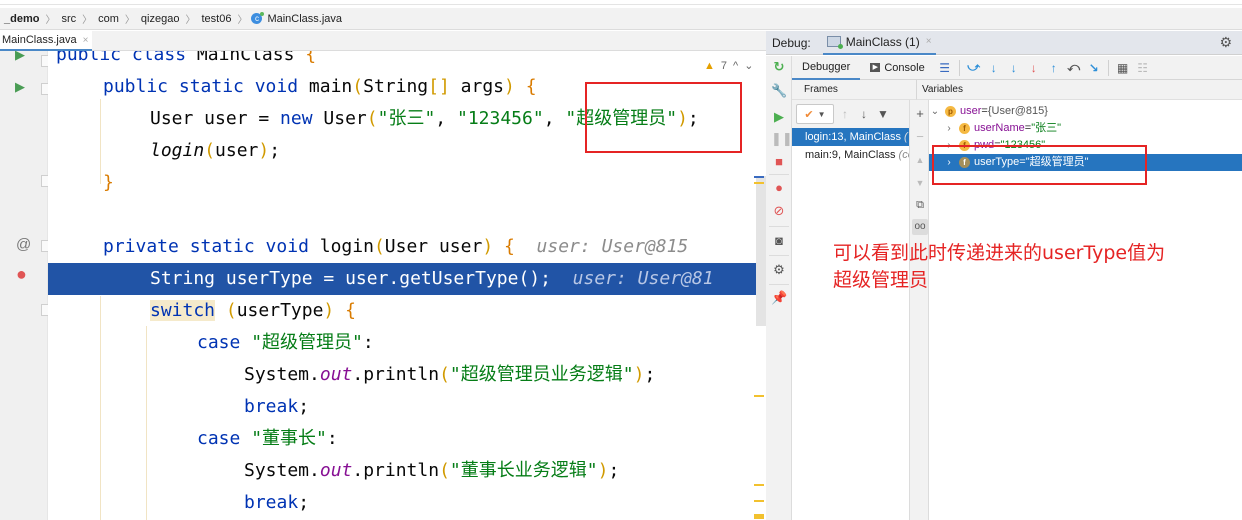  What do you see at coordinates (864, 114) in the screenshot?
I see `arrow-down-icon: ↓` at bounding box center [864, 114].